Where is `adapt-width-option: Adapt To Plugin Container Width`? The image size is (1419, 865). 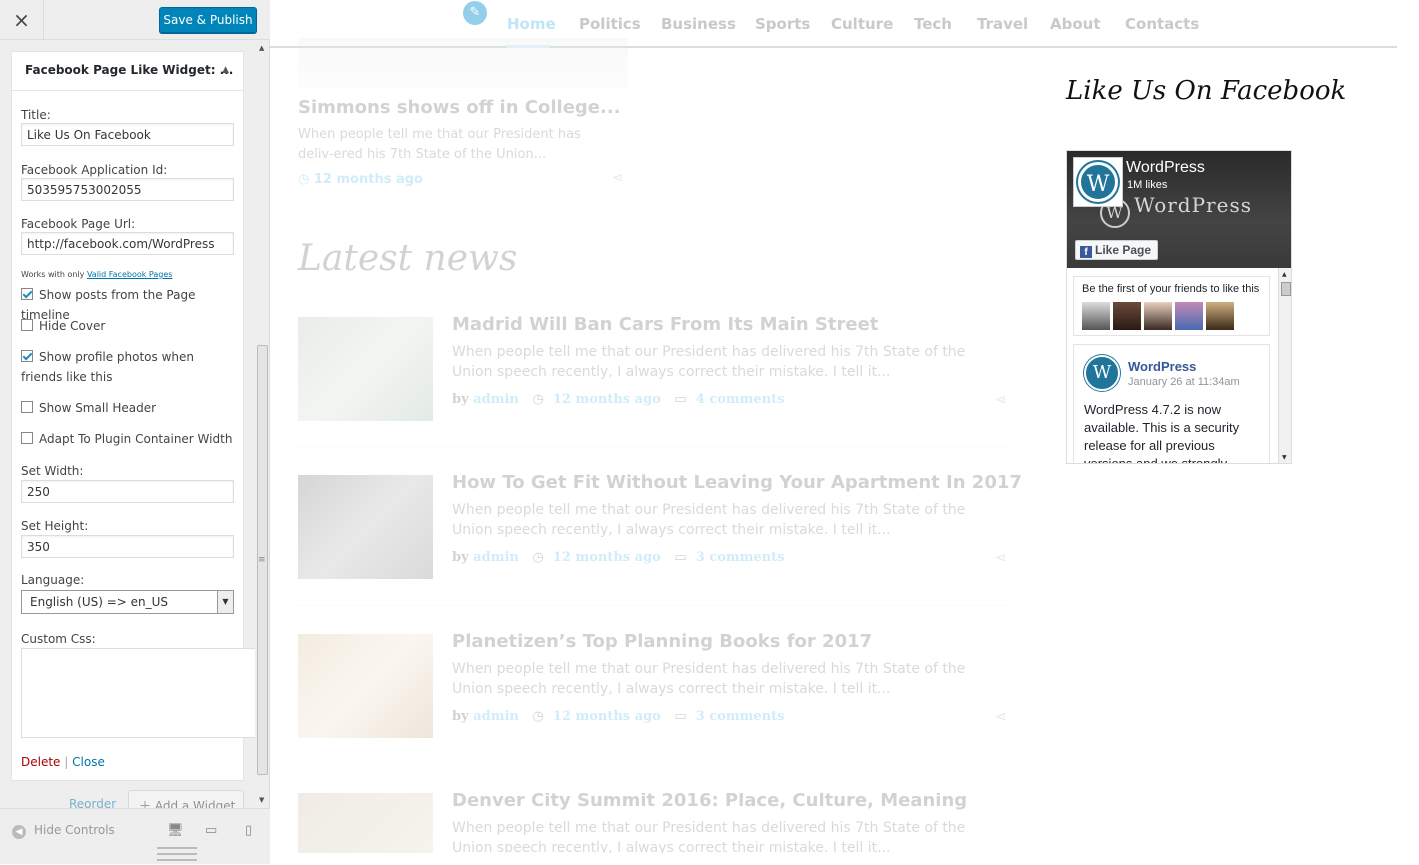
adapt-width-option: Adapt To Plugin Container Width is located at coordinates (128, 439).